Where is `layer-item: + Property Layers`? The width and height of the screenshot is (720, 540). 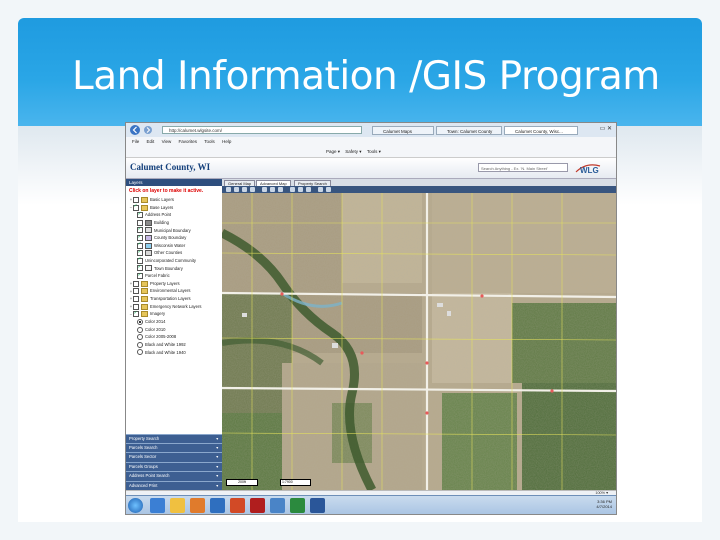 layer-item: + Property Layers is located at coordinates (174, 284).